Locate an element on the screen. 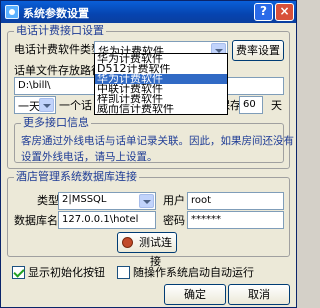 The width and height of the screenshot is (320, 308). more-info-line2: 设置外线电话，请马上设置。 is located at coordinates (89, 157).